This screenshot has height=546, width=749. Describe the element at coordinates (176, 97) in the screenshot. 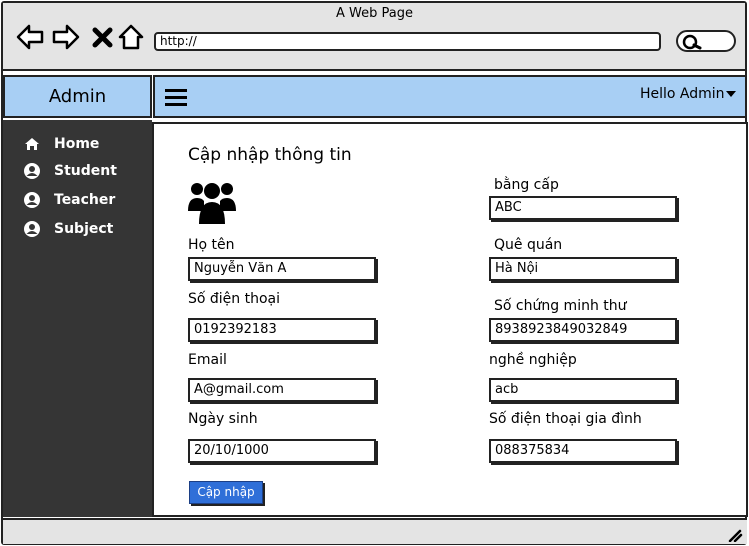

I see `menu-icon` at that location.